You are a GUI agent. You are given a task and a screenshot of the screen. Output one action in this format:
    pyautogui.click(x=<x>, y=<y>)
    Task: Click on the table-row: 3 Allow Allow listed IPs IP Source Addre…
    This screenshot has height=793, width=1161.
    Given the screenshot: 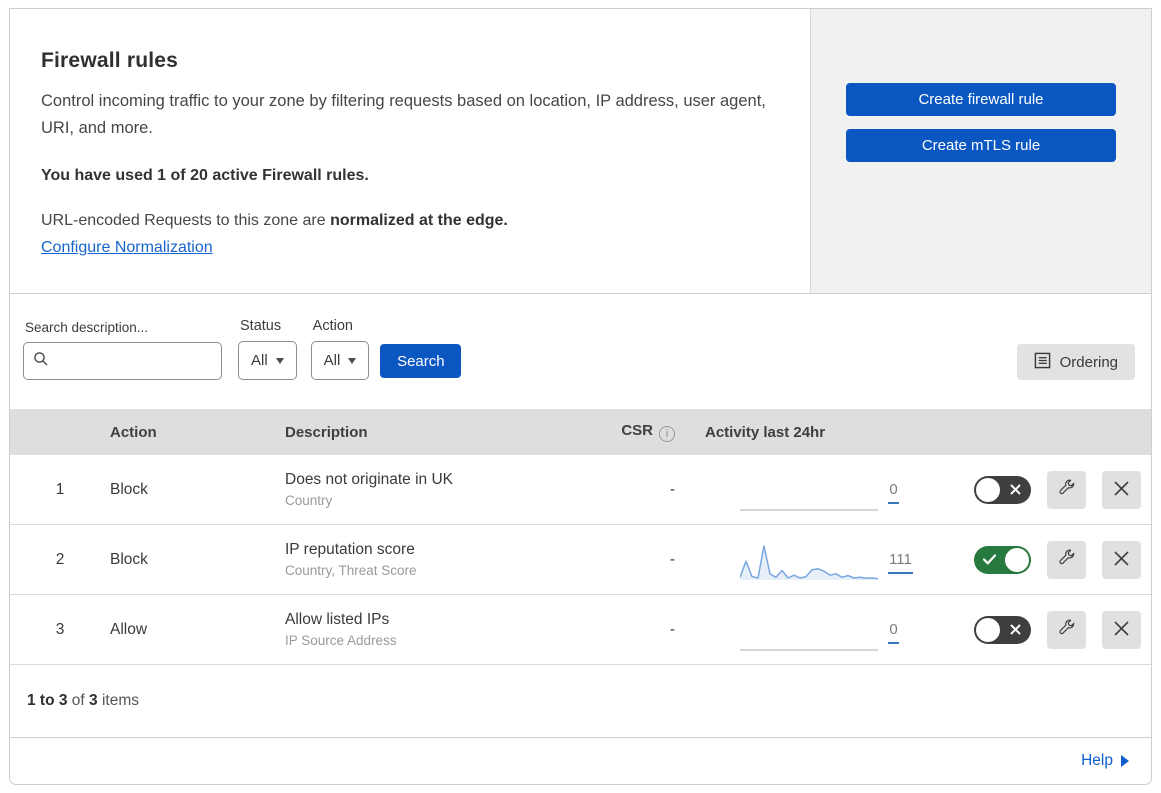 What is the action you would take?
    pyautogui.click(x=580, y=630)
    